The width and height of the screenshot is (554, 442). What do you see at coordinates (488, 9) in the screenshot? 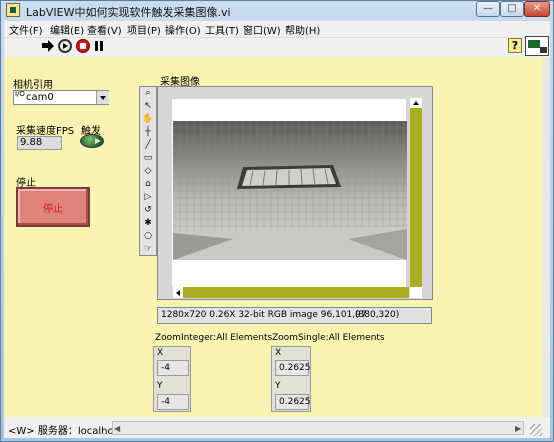
I see `minimize-button: —` at bounding box center [488, 9].